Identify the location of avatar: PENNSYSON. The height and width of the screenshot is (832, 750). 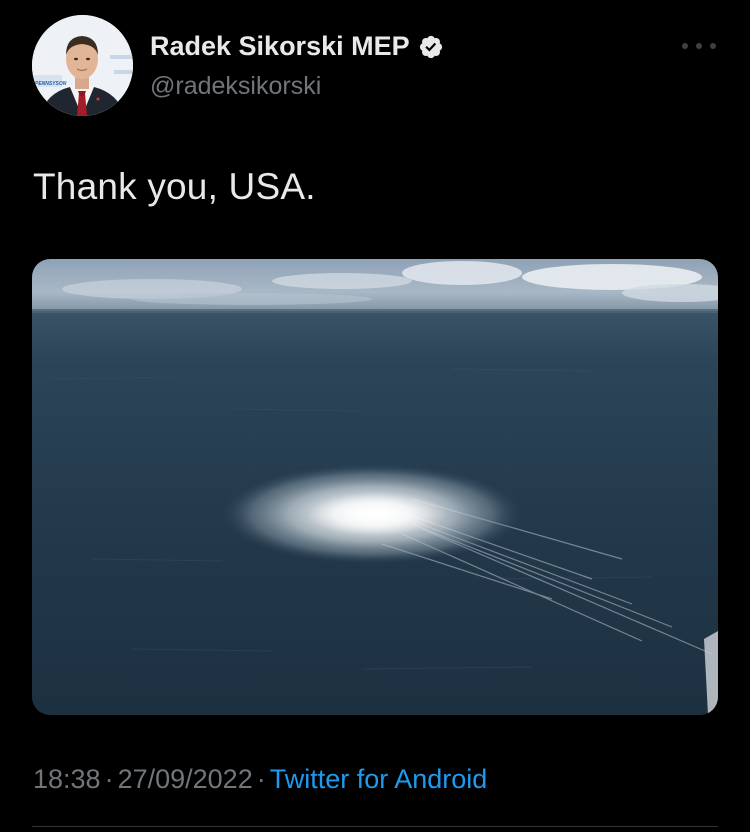
(82, 65).